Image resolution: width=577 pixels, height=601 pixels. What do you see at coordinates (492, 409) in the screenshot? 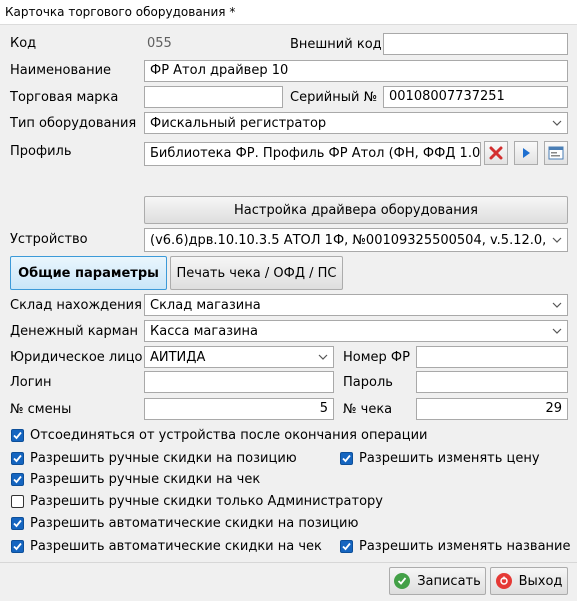
I see `receipt-number-input: 29` at bounding box center [492, 409].